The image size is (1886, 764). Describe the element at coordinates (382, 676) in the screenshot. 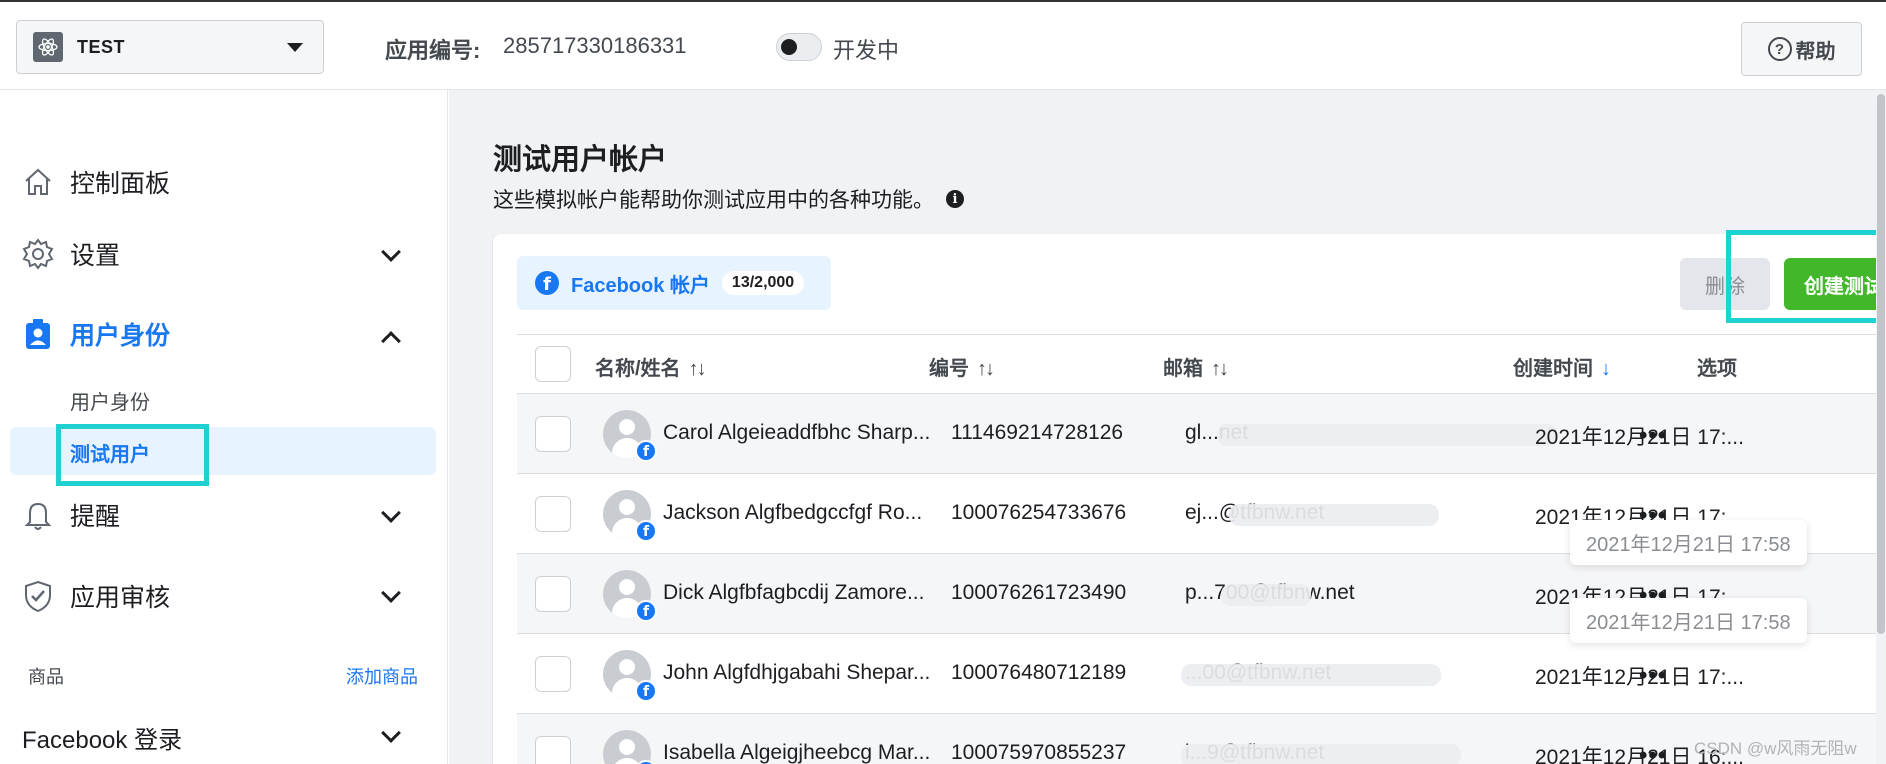

I see `add-product-link: 添加商品` at that location.